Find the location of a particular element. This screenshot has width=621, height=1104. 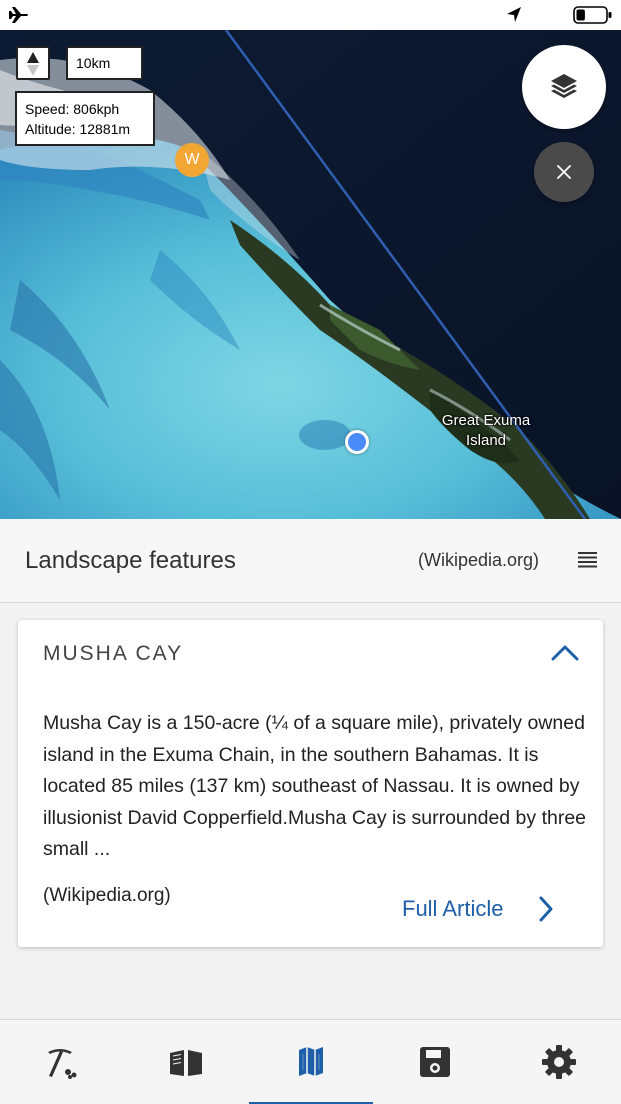

nav-item-landscape is located at coordinates (62, 1062).